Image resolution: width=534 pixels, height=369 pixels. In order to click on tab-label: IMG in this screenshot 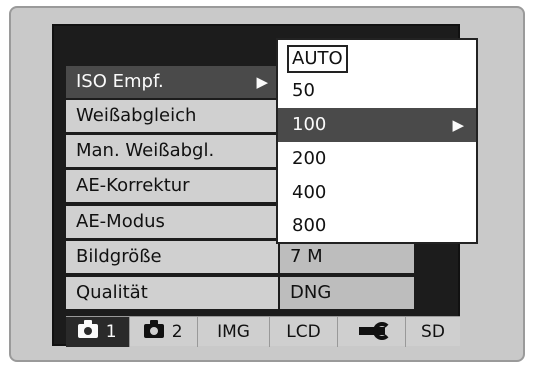, I will do `click(233, 332)`.